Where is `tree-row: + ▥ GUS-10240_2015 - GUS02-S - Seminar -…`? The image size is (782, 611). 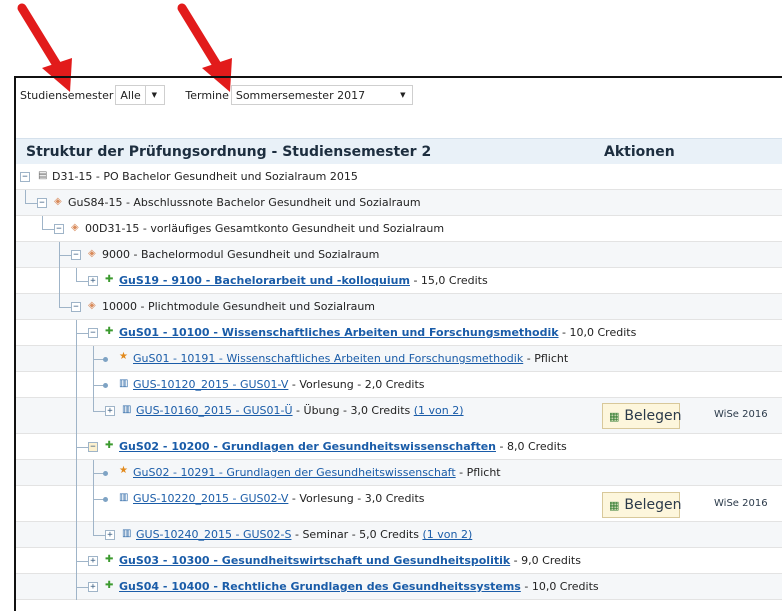 tree-row: + ▥ GUS-10240_2015 - GUS02-S - Seminar -… is located at coordinates (399, 535).